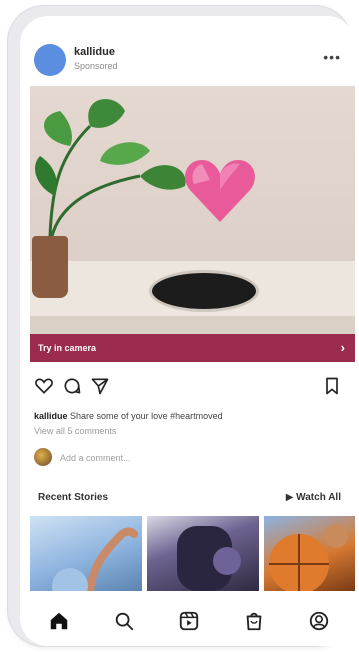 Image resolution: width=359 pixels, height=652 pixels. I want to click on plant-image, so click(110, 168).